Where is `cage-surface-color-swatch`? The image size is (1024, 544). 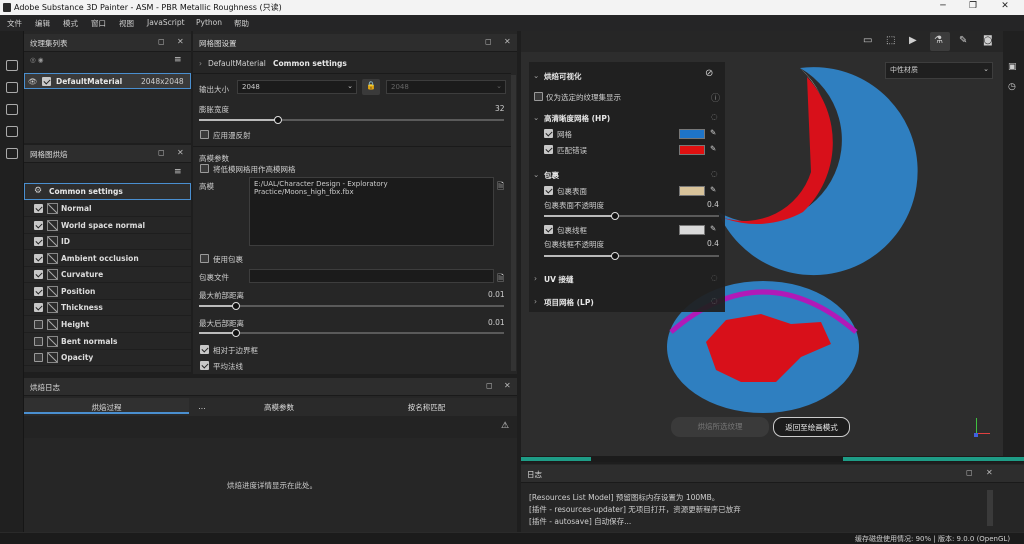 cage-surface-color-swatch is located at coordinates (692, 191).